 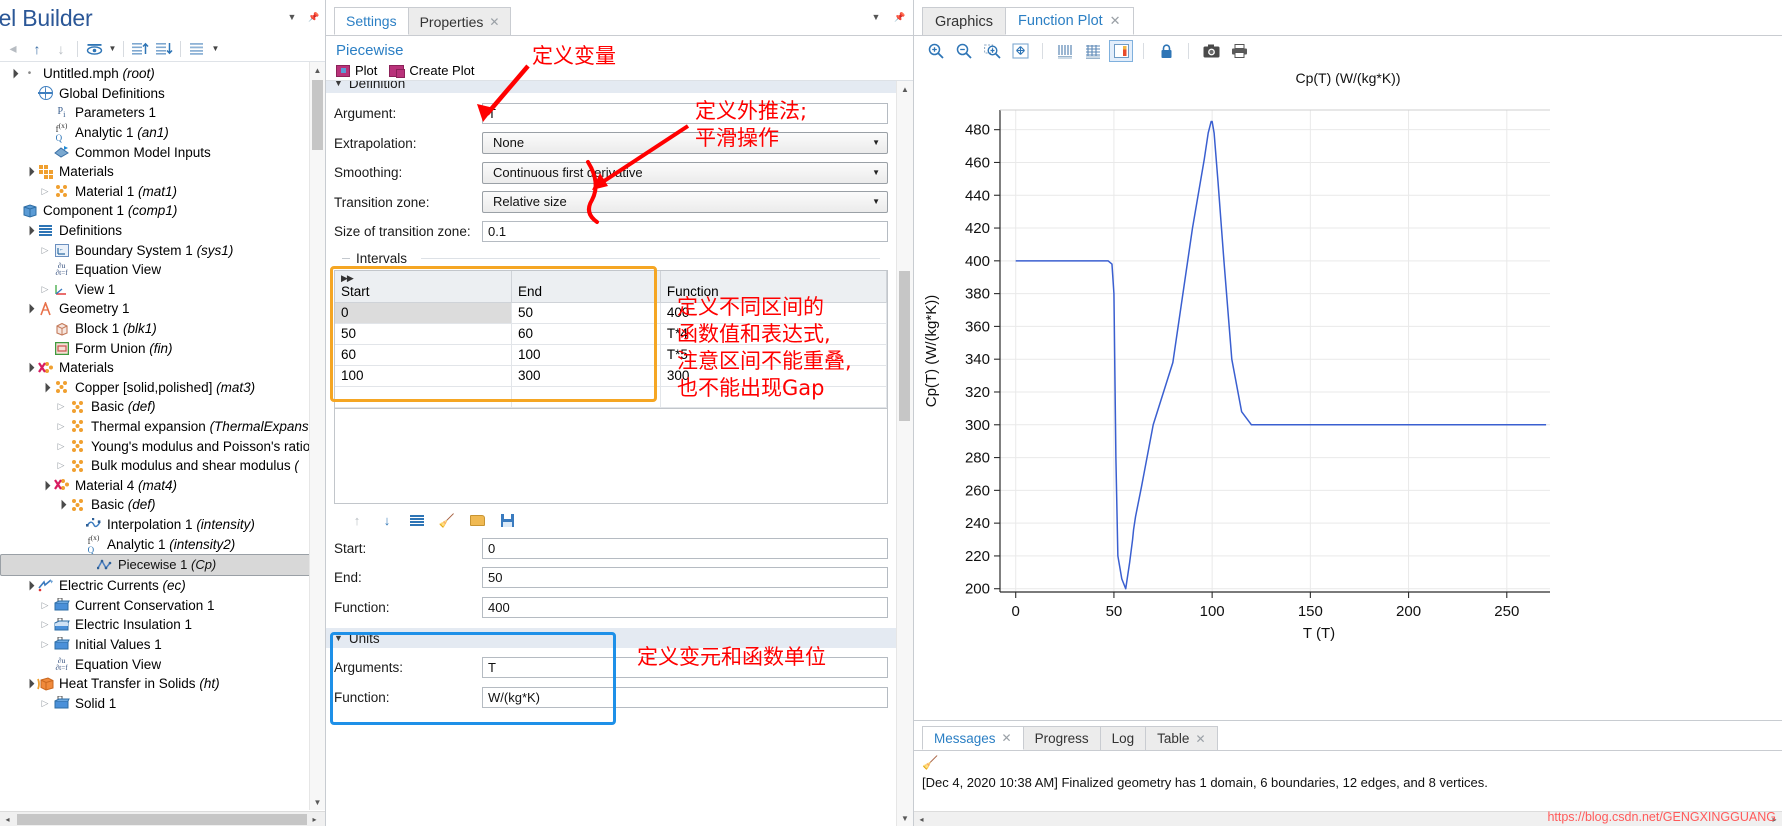 What do you see at coordinates (162, 586) in the screenshot?
I see `tree-item-electric-currents: Electric Currents (ec)` at bounding box center [162, 586].